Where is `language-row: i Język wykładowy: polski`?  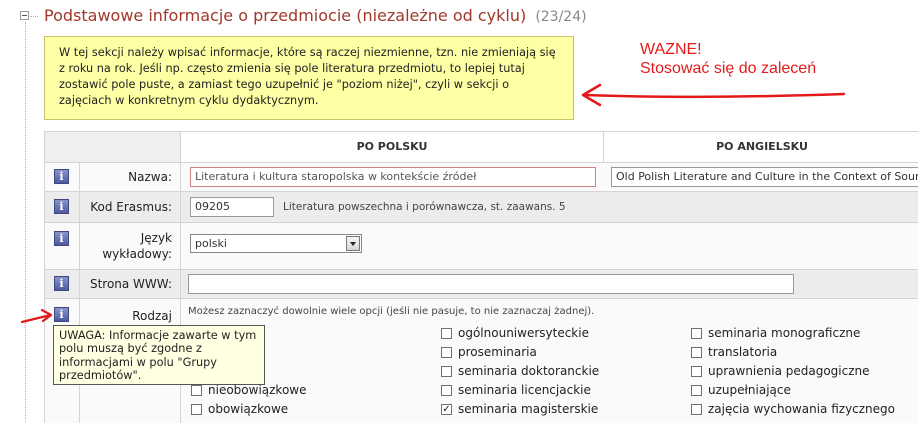 language-row: i Język wykładowy: polski is located at coordinates (481, 246).